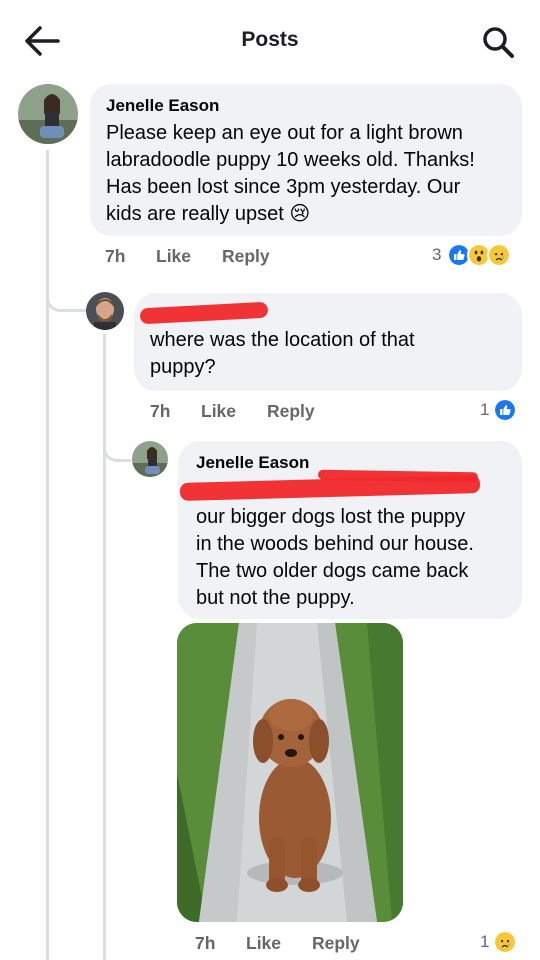  I want to click on comment-text-line: Has been lost since 3pm yesterday. Our, so click(283, 187).